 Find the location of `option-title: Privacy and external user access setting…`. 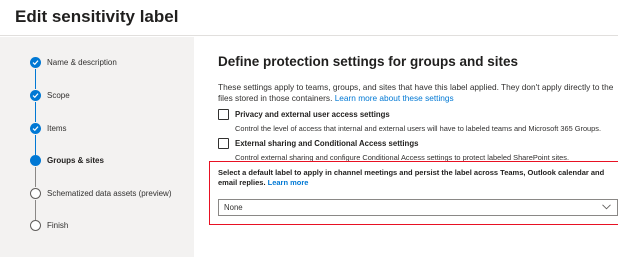

option-title: Privacy and external user access setting… is located at coordinates (312, 114).